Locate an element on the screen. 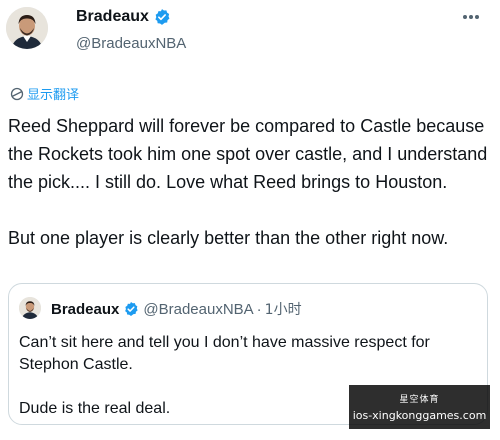 The height and width of the screenshot is (440, 500). show-translation-label: 显示翻译 is located at coordinates (53, 95).